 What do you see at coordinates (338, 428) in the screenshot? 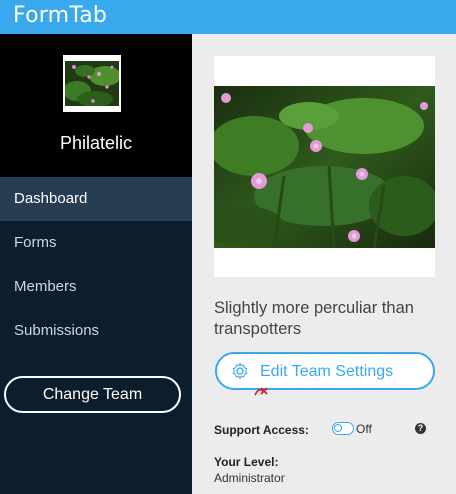
I see `toggle-knob` at bounding box center [338, 428].